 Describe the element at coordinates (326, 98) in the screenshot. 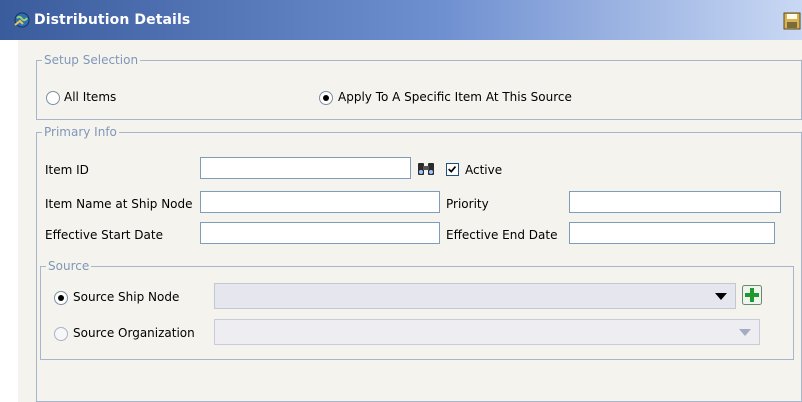

I see `apply-specific-item-radio` at that location.